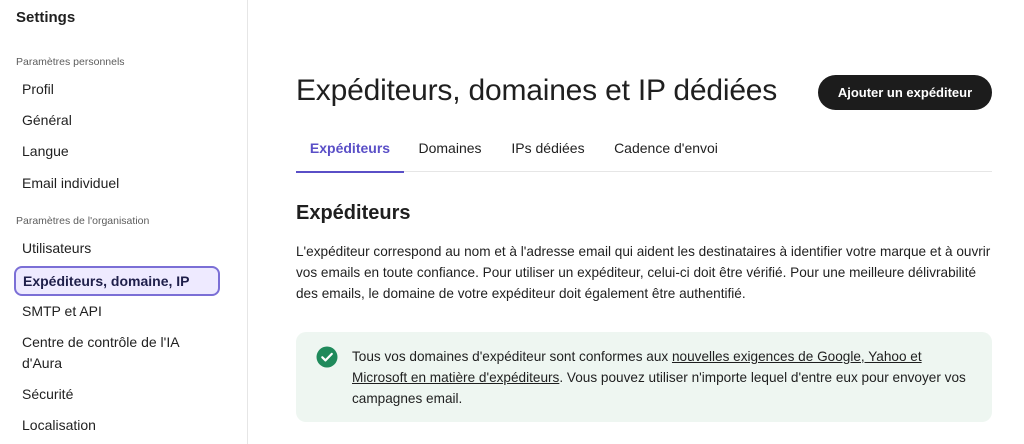  I want to click on personal-settings-label: Paramètres personnels, so click(70, 62).